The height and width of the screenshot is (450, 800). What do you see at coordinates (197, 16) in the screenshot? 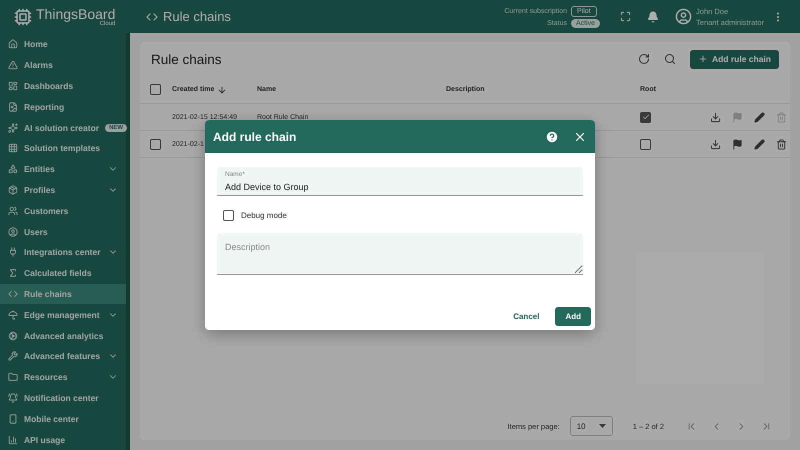
I see `breadcrumb: Rule chains` at bounding box center [197, 16].